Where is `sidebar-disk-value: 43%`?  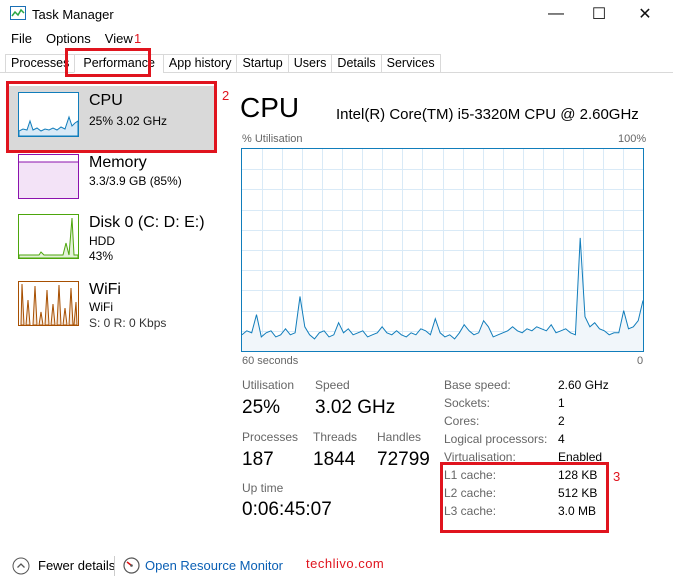
sidebar-disk-value: 43% is located at coordinates (101, 256).